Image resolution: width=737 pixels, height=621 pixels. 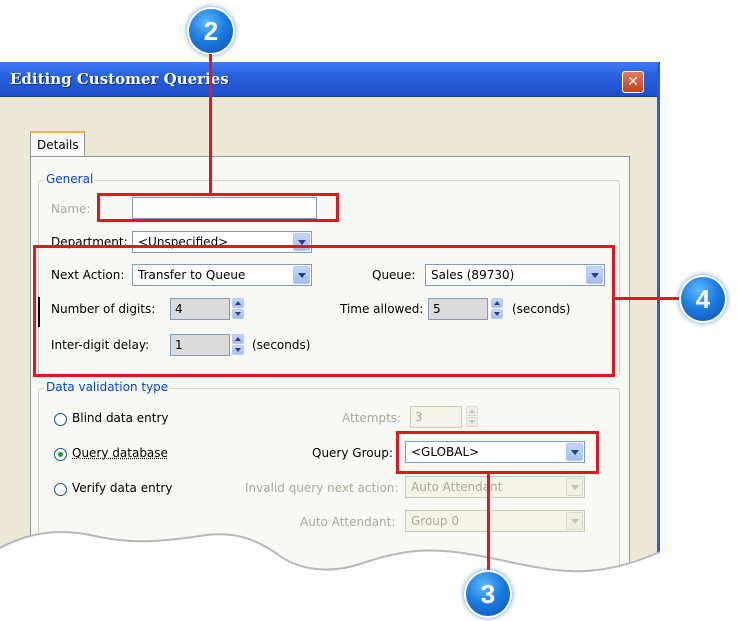 I want to click on title-bar: Editing Customer Queries ✕, so click(x=328, y=79).